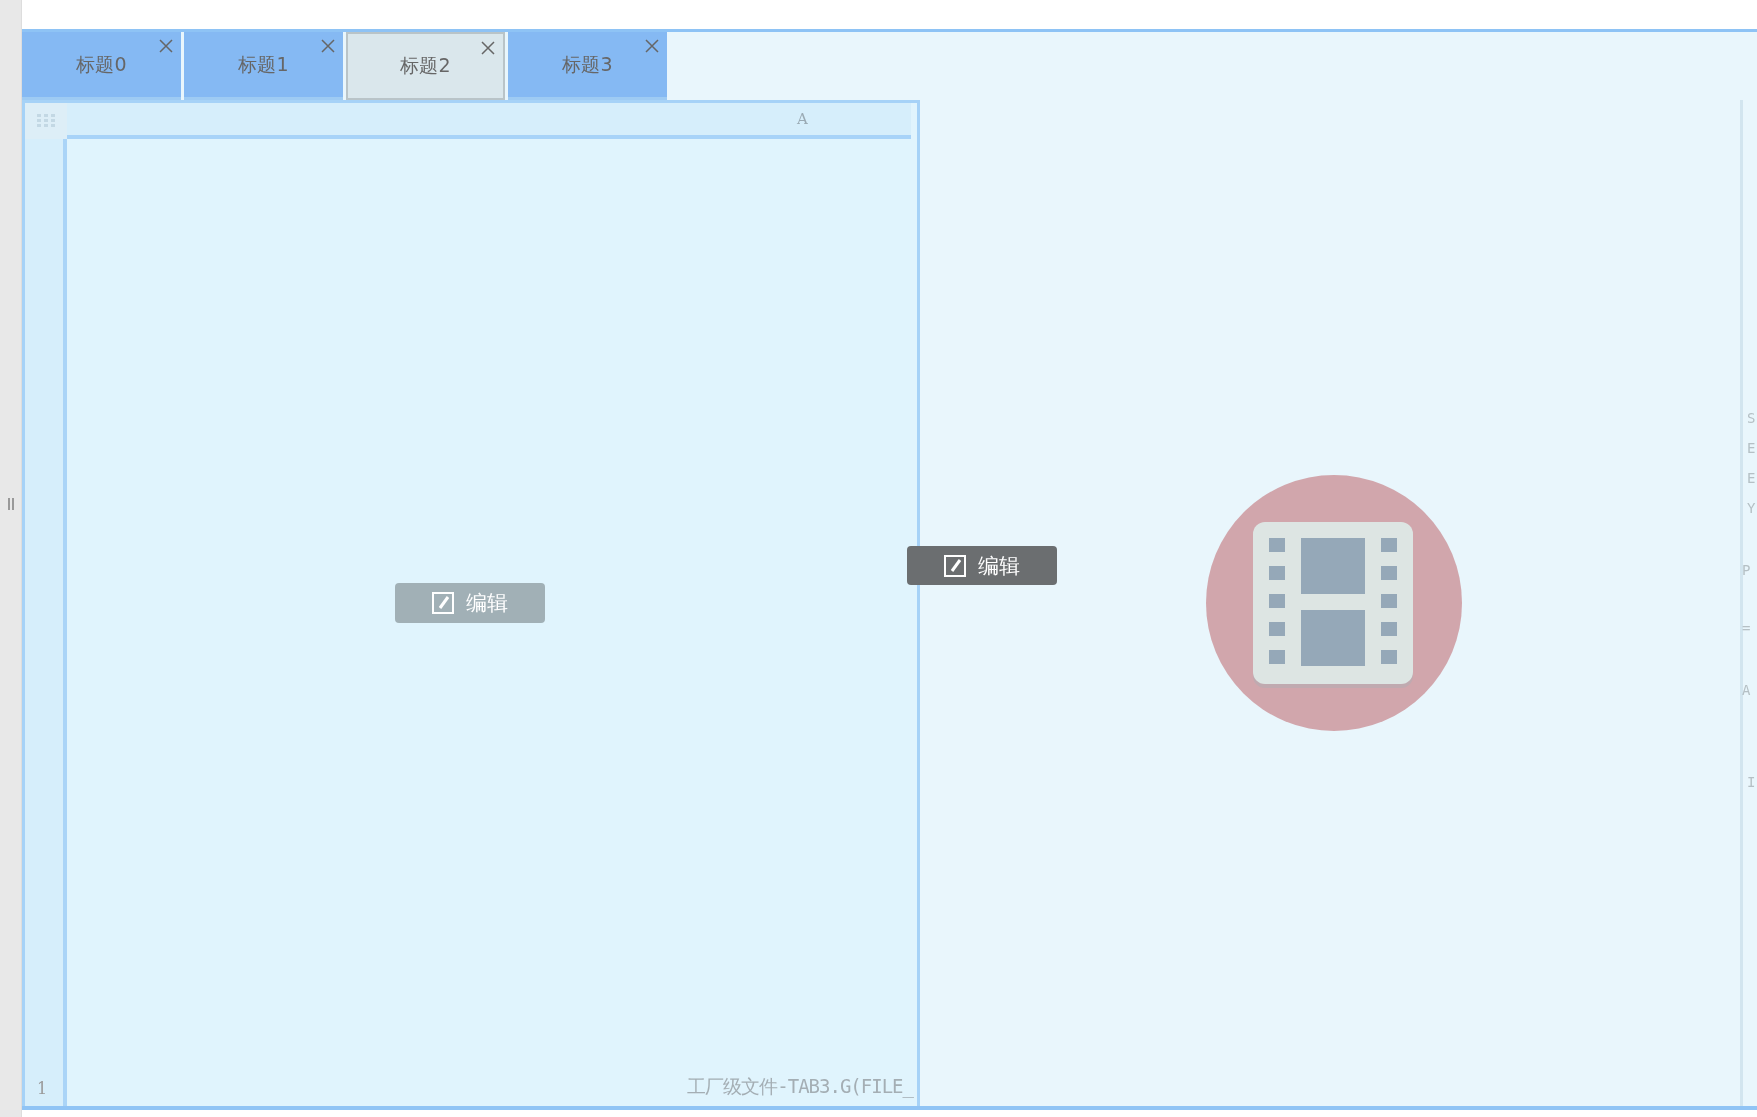 This screenshot has height=1117, width=1757. Describe the element at coordinates (425, 66) in the screenshot. I see `tab: 标题2` at that location.